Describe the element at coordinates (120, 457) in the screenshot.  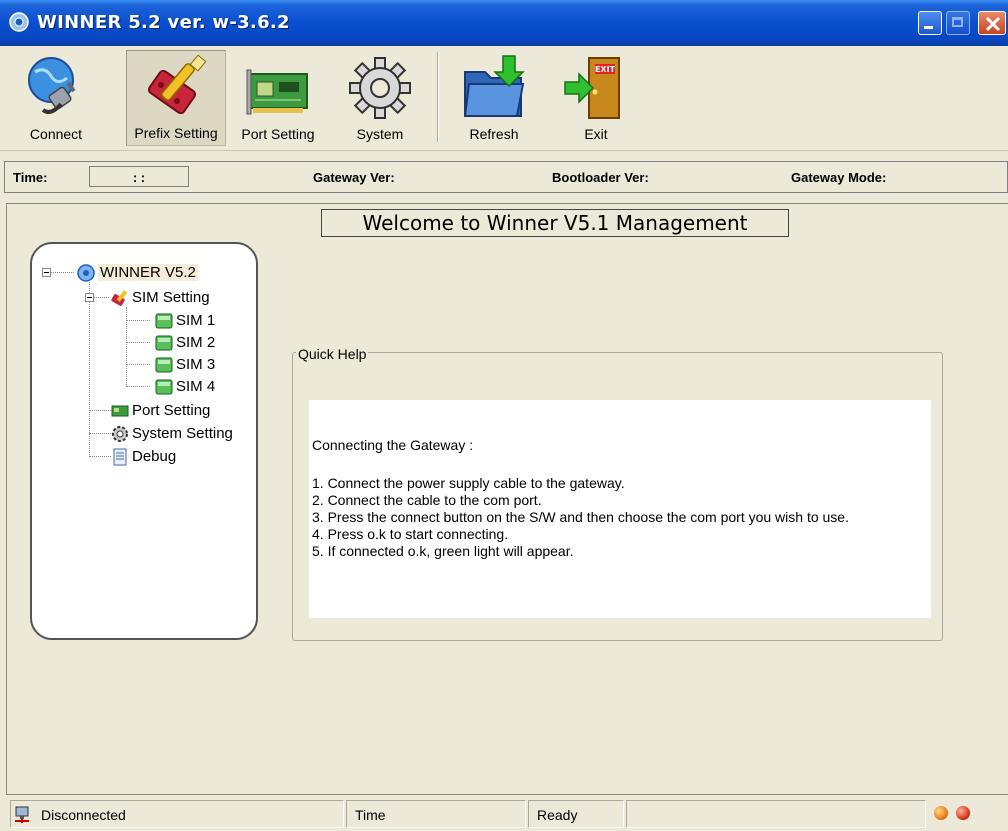
I see `debug-document-icon` at that location.